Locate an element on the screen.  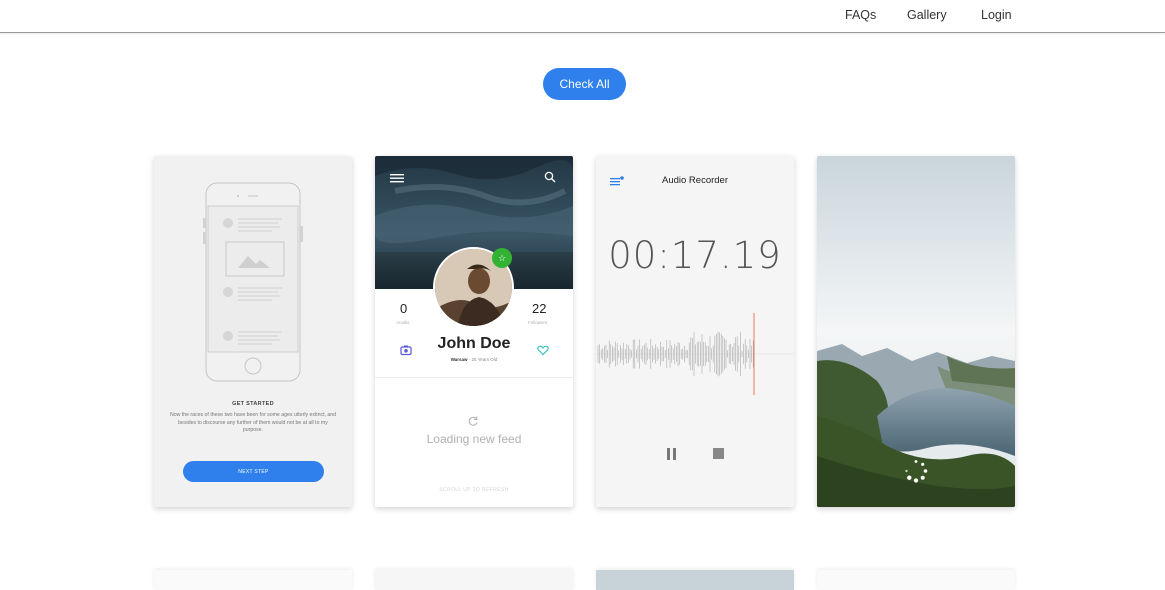
refresh-icon is located at coordinates (473, 421).